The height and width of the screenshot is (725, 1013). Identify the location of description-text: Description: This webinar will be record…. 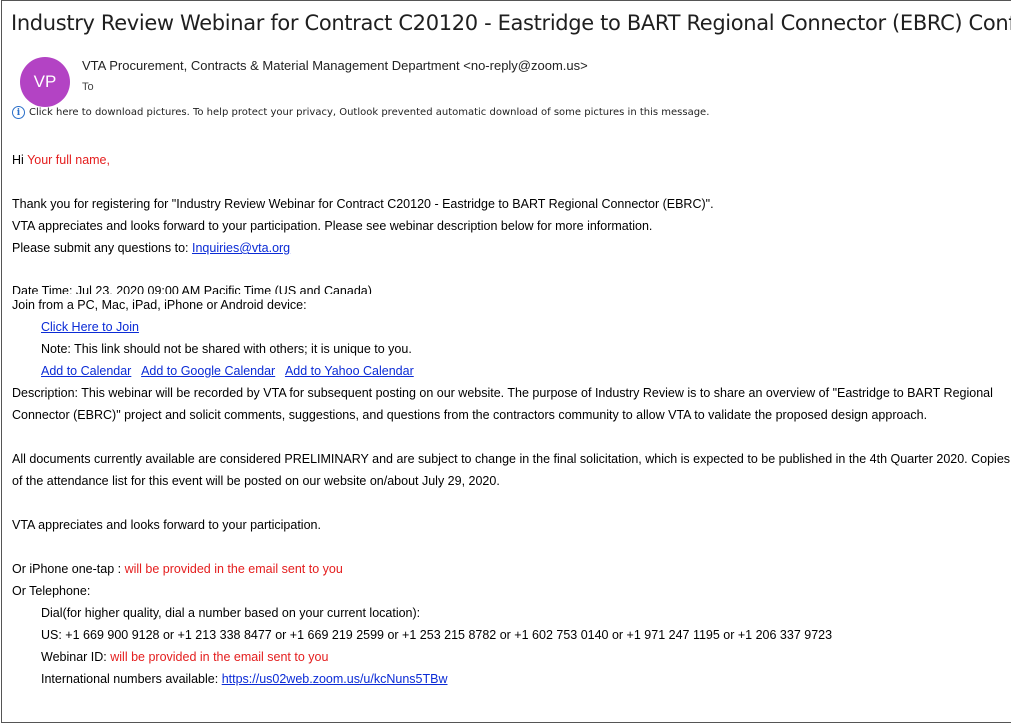
(502, 404).